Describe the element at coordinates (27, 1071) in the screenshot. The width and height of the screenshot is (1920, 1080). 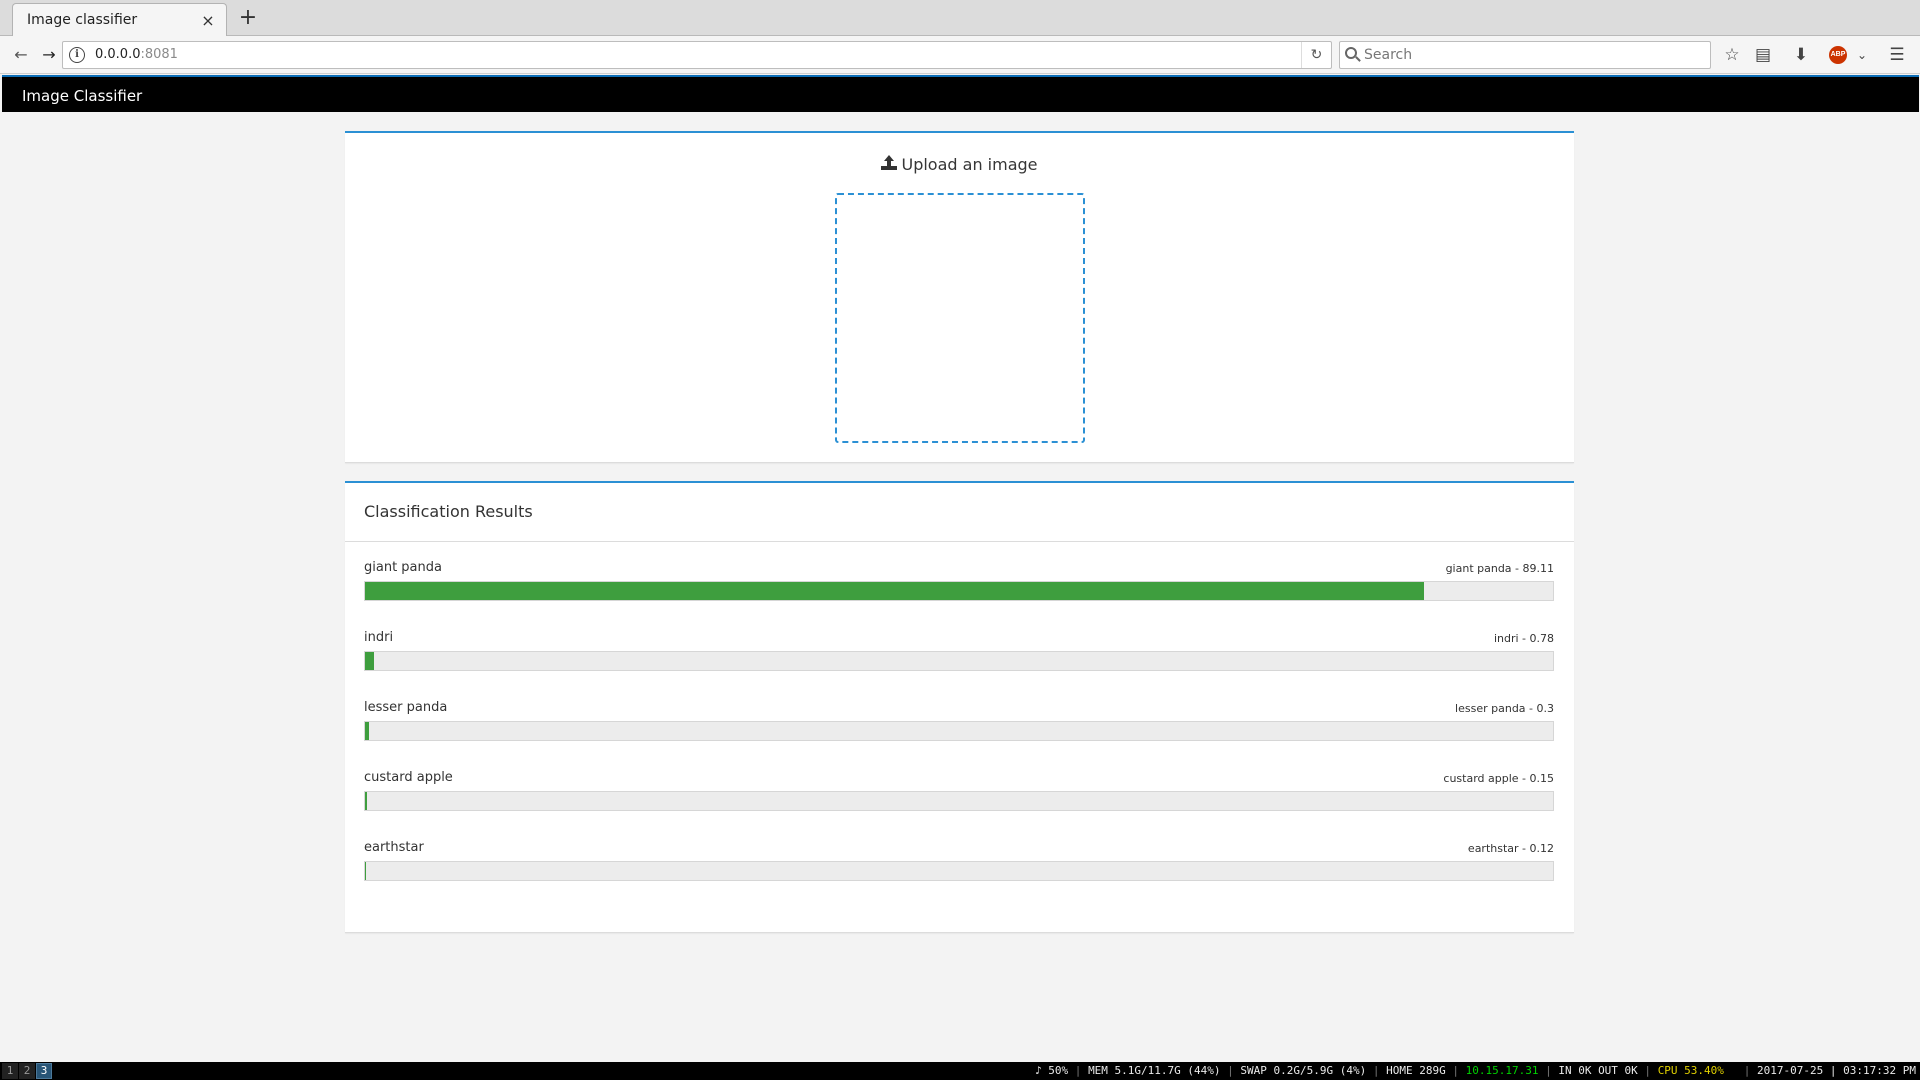
I see `workspace-2: 2` at that location.